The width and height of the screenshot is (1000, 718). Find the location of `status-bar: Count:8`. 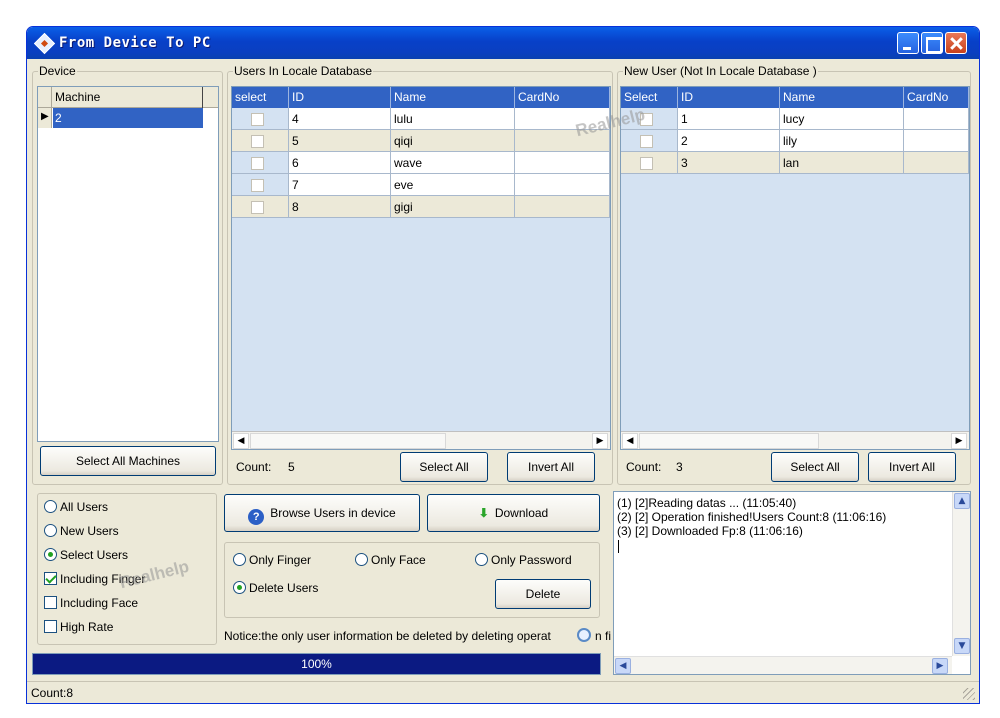

status-bar: Count:8 is located at coordinates (503, 692).